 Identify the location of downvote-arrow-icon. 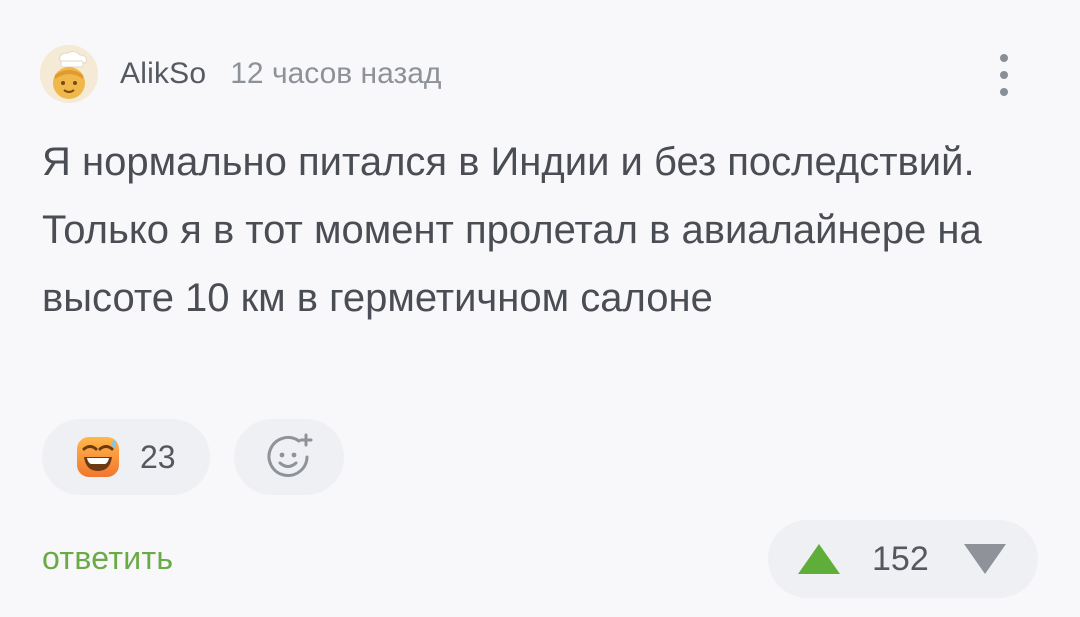
(985, 559).